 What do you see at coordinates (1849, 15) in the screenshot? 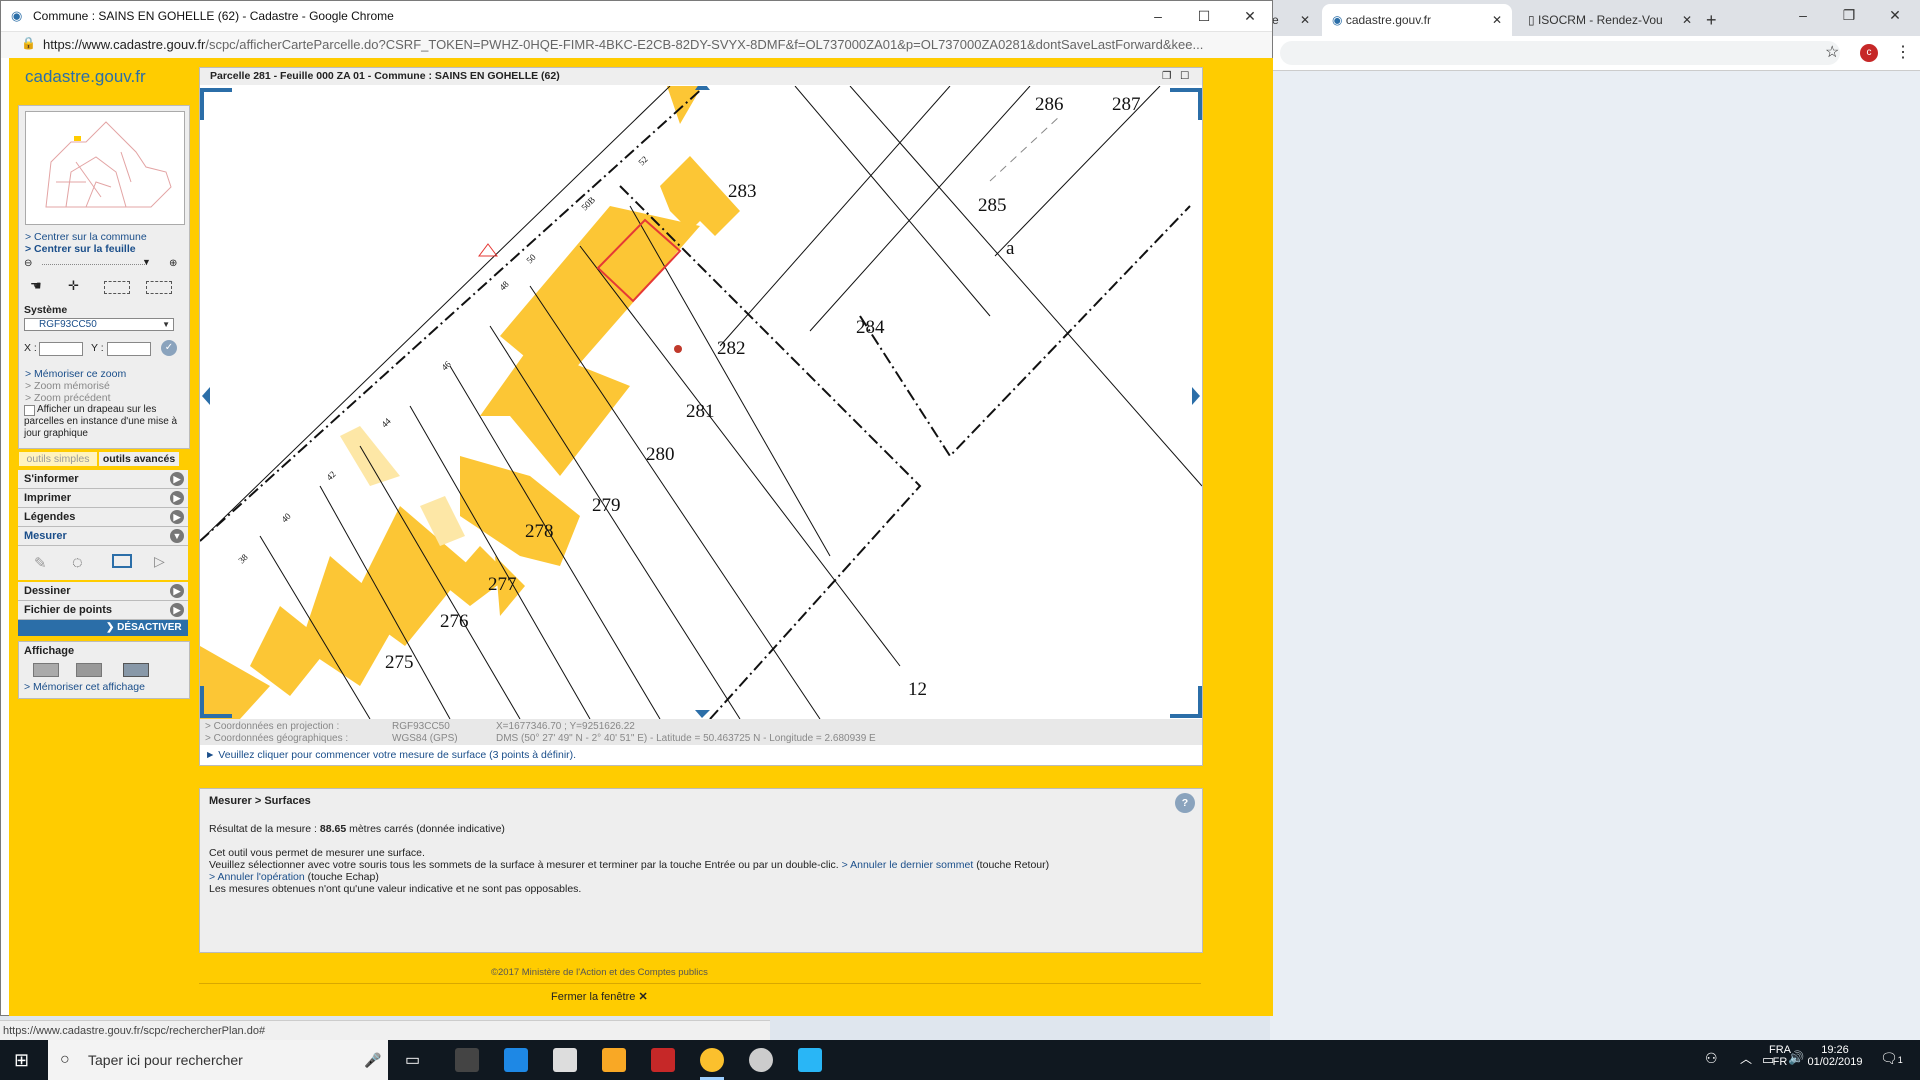
I see `restore-button: ❐` at bounding box center [1849, 15].